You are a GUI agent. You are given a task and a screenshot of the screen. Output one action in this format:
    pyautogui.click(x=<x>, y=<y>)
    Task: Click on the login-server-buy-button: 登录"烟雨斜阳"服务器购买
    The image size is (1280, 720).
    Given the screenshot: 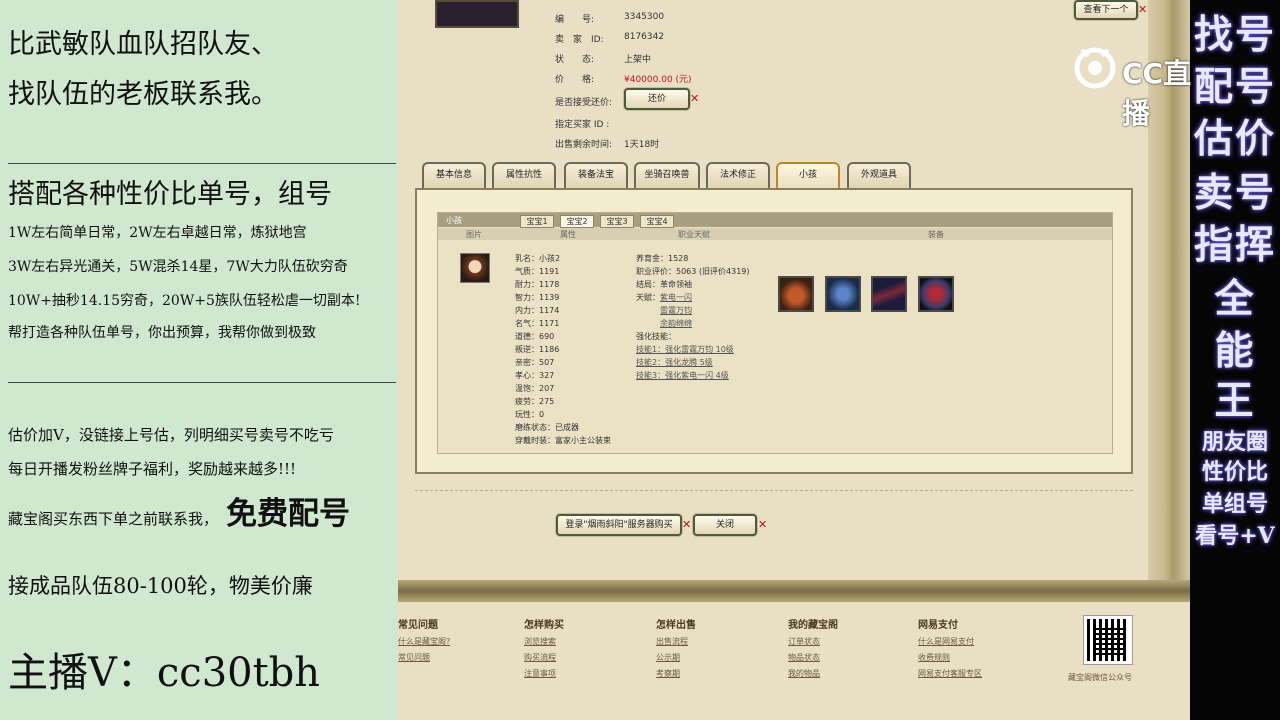 What is the action you would take?
    pyautogui.click(x=619, y=525)
    